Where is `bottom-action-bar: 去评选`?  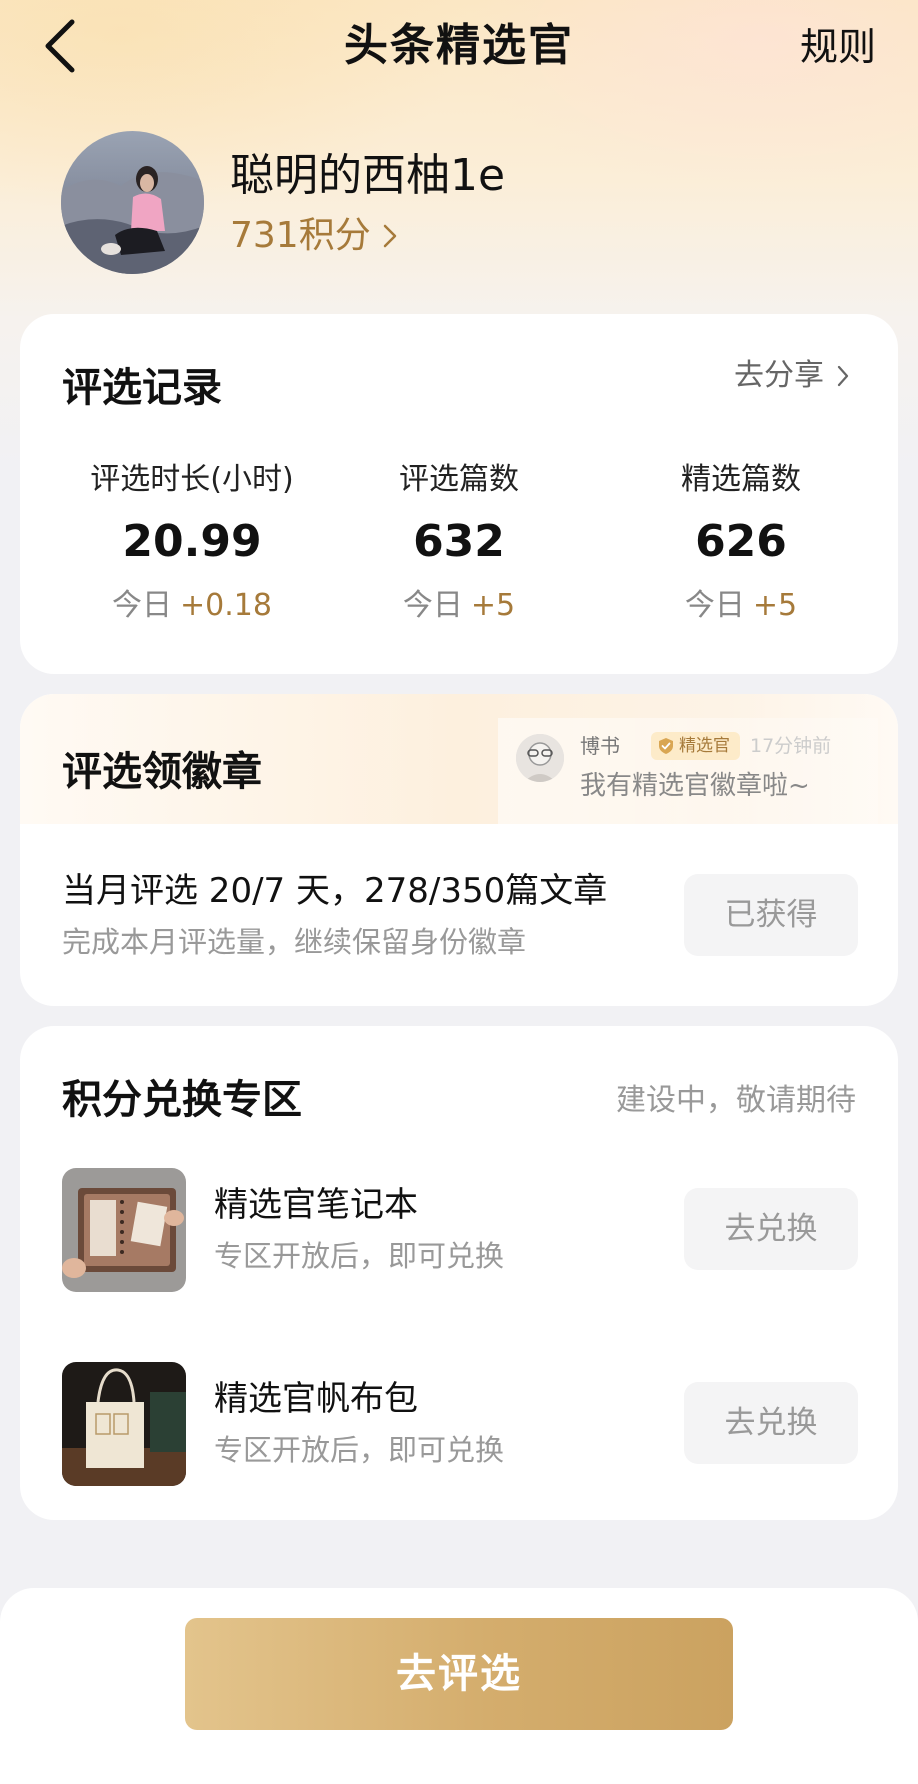 bottom-action-bar: 去评选 is located at coordinates (459, 1686).